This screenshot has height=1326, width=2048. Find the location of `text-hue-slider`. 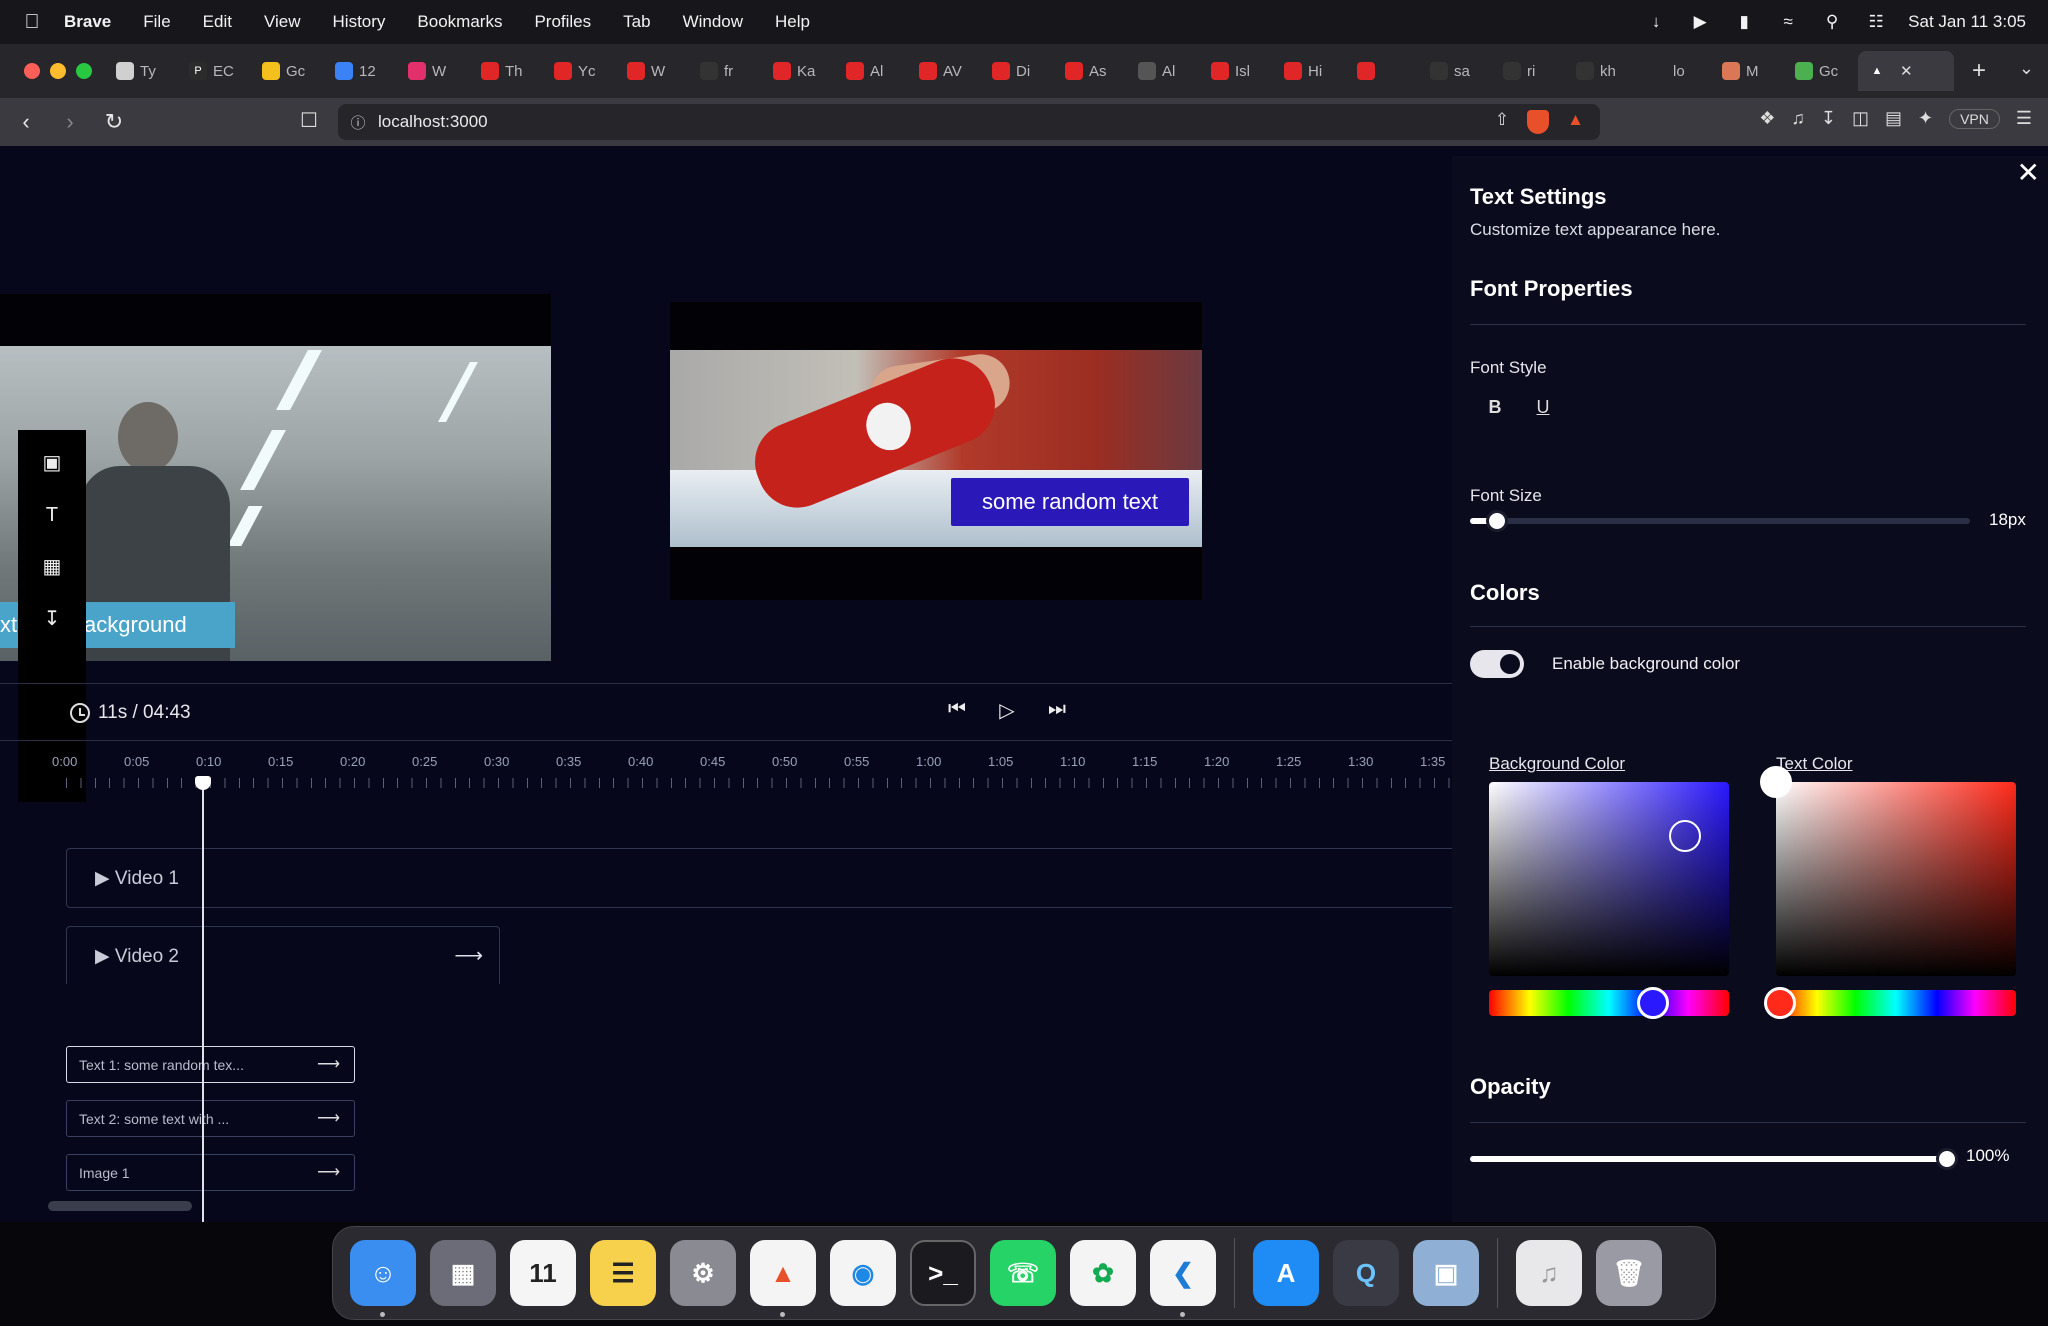

text-hue-slider is located at coordinates (1890, 1003).